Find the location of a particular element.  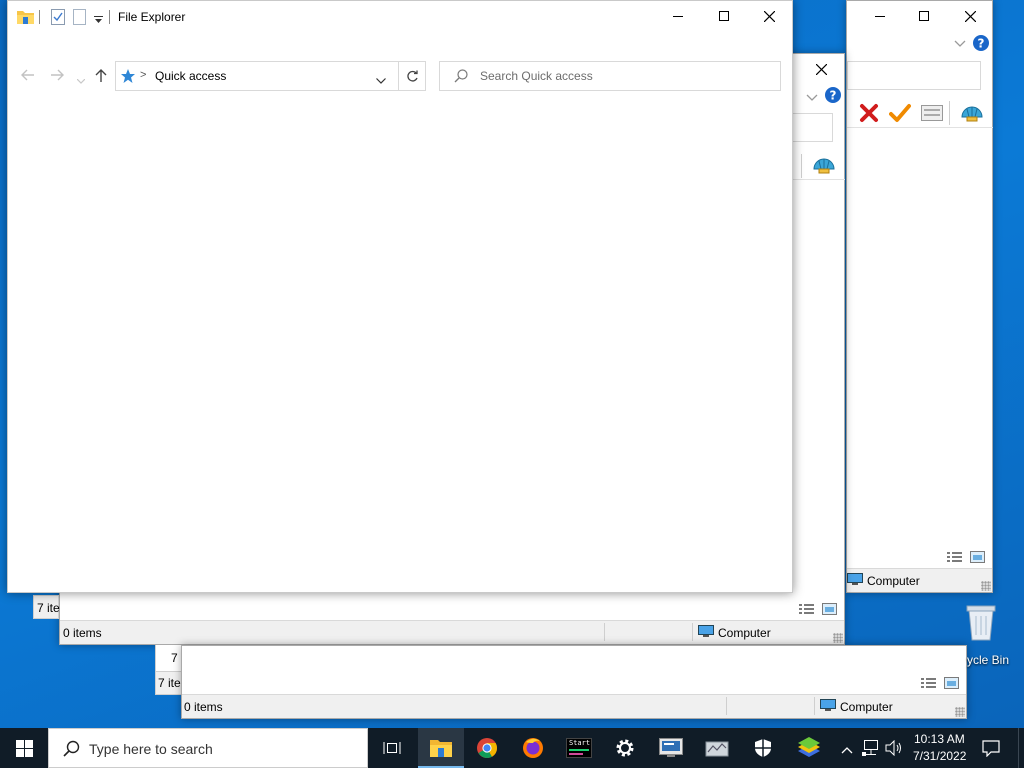

up-arrow-icon is located at coordinates (101, 77).